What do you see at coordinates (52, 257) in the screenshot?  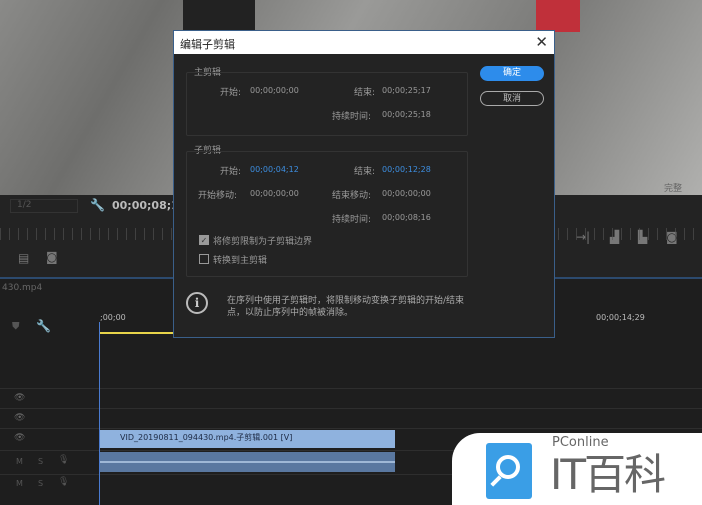 I see `camera-icon: ◙` at bounding box center [52, 257].